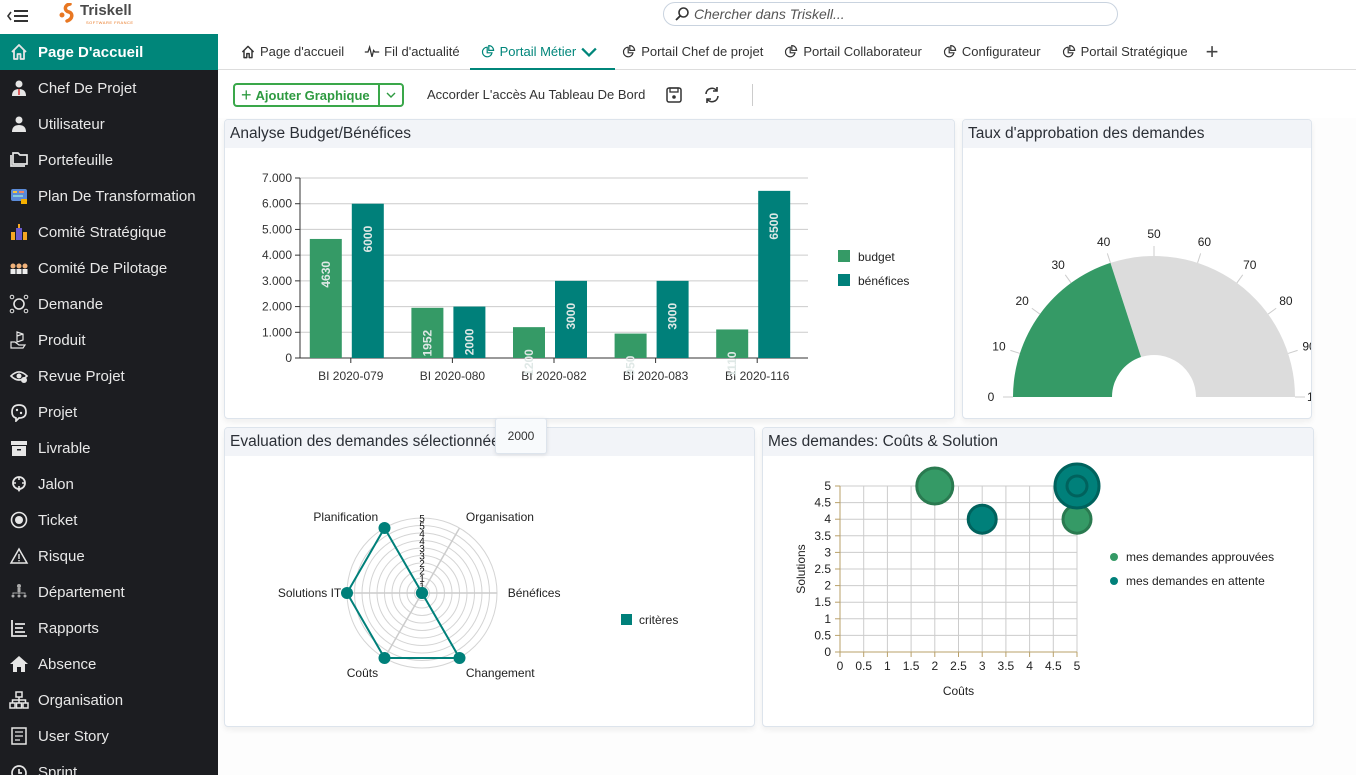  Describe the element at coordinates (852, 52) in the screenshot. I see `tab-portail-collaborateur: Portail Collaborateur` at that location.